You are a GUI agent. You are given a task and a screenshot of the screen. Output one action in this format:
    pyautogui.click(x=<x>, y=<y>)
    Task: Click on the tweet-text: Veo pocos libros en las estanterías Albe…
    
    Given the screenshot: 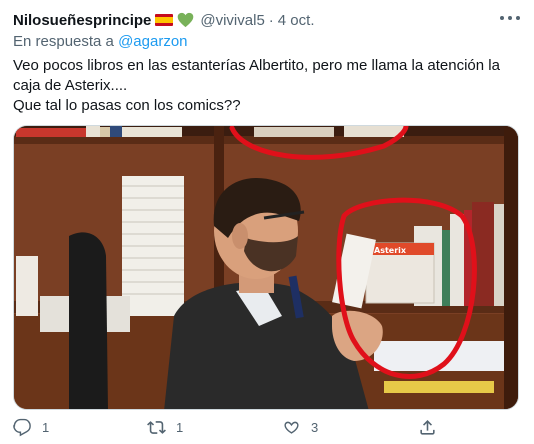 What is the action you would take?
    pyautogui.click(x=268, y=86)
    